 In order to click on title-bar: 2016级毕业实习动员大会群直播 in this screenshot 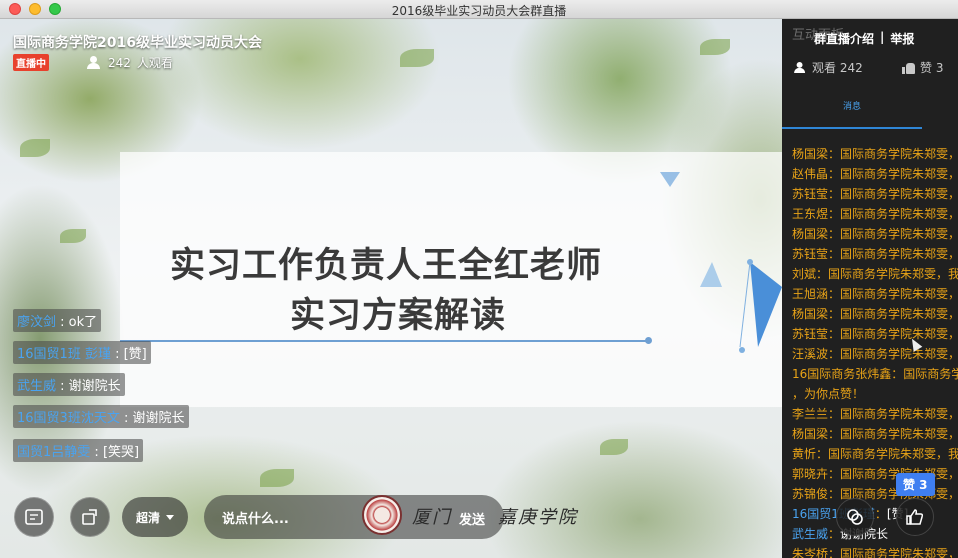, I will do `click(479, 9)`.